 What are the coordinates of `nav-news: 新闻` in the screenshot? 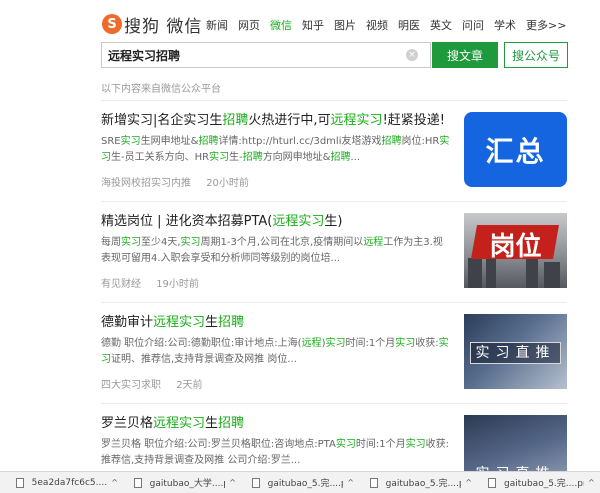 It's located at (217, 25).